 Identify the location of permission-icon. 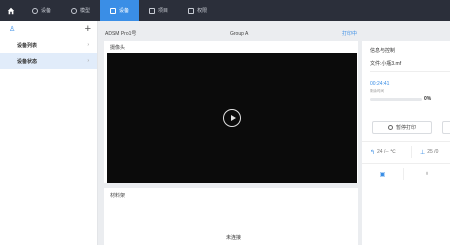
(191, 10).